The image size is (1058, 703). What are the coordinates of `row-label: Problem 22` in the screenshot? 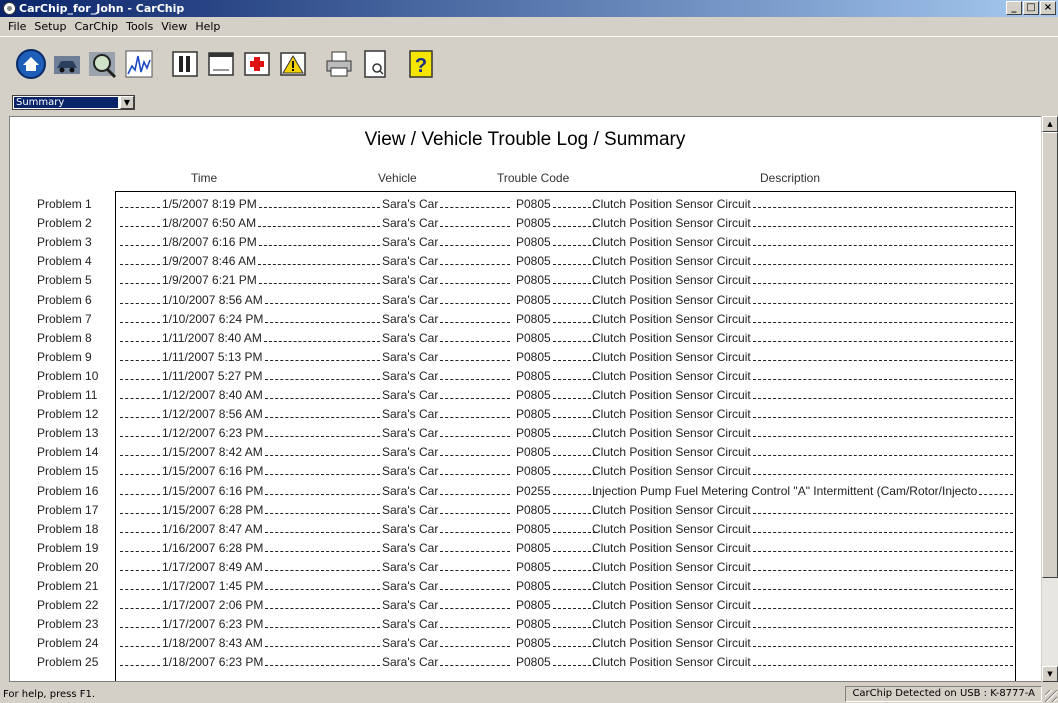 It's located at (68, 605).